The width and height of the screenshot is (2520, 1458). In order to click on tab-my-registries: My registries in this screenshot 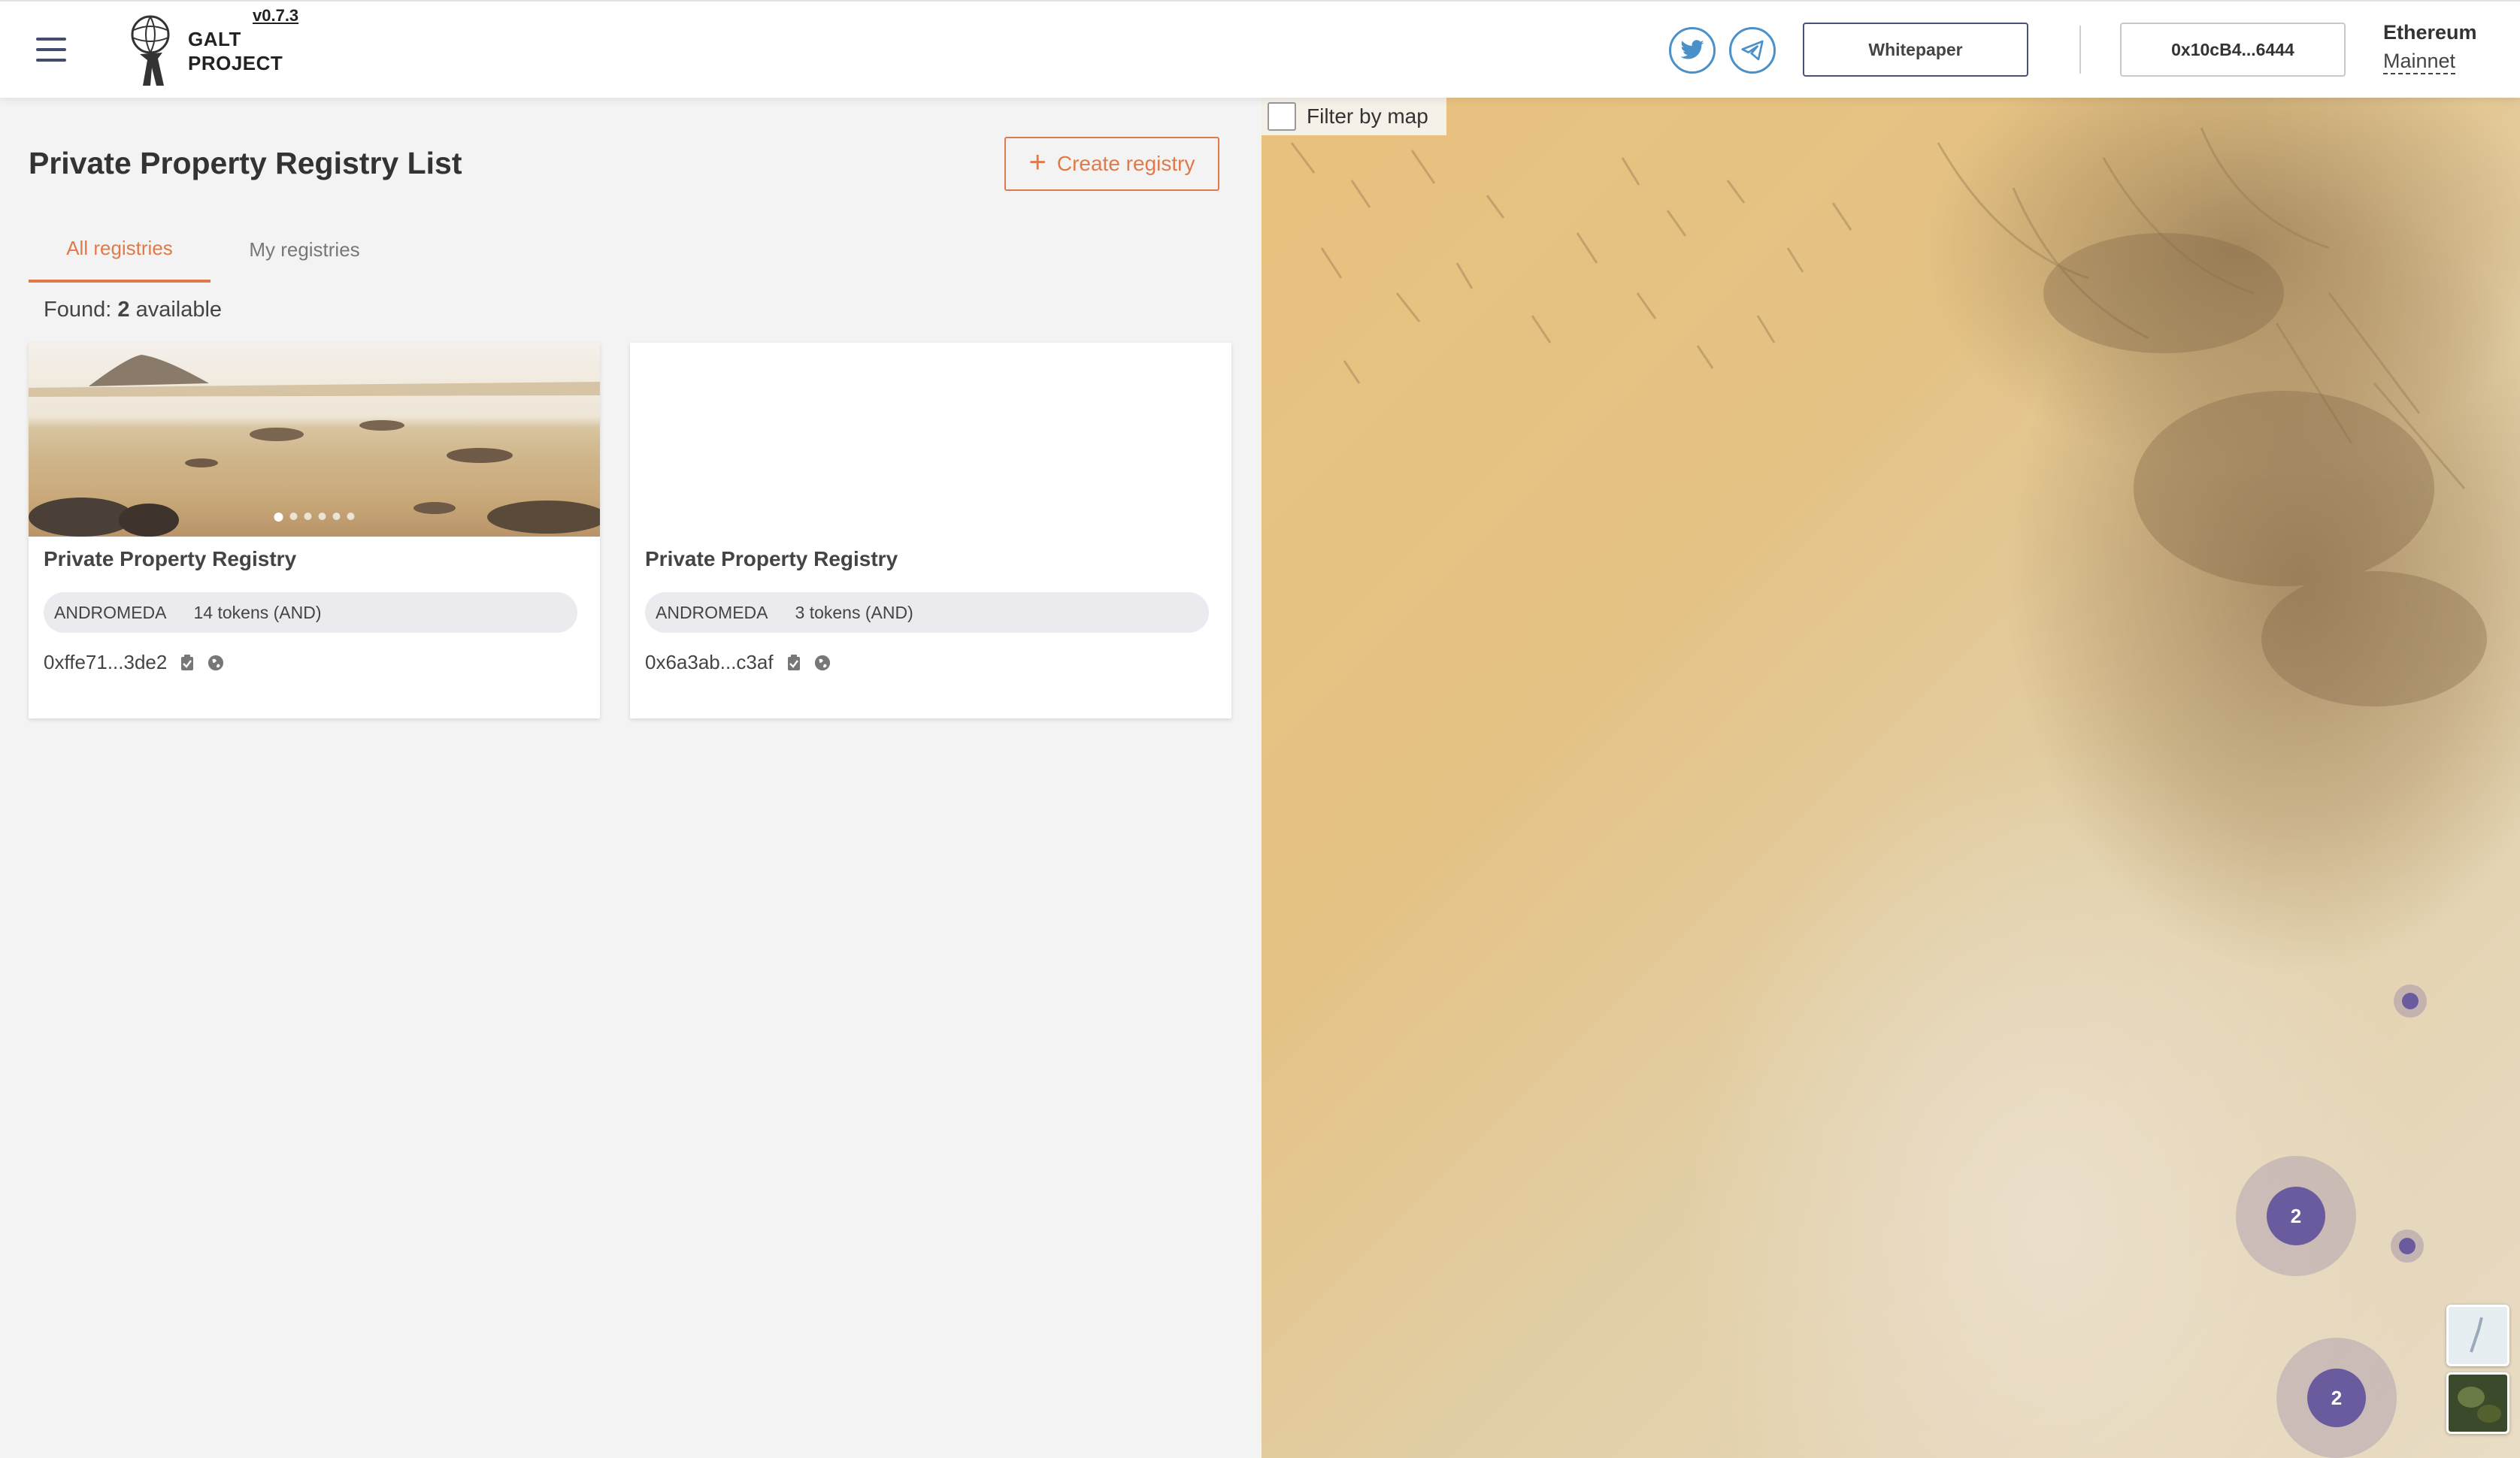, I will do `click(304, 249)`.